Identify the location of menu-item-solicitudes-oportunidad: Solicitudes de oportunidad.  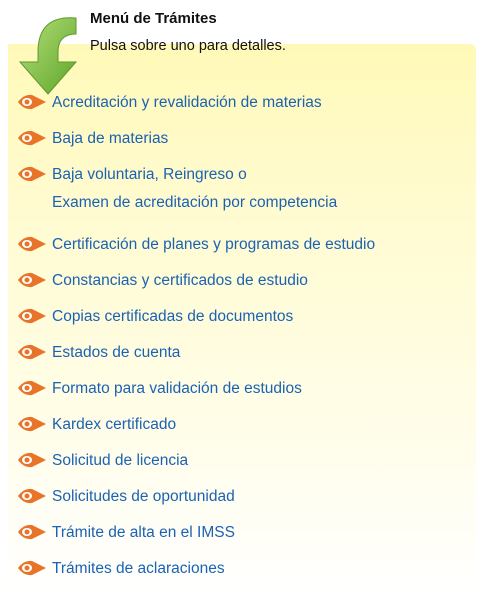
(125, 497).